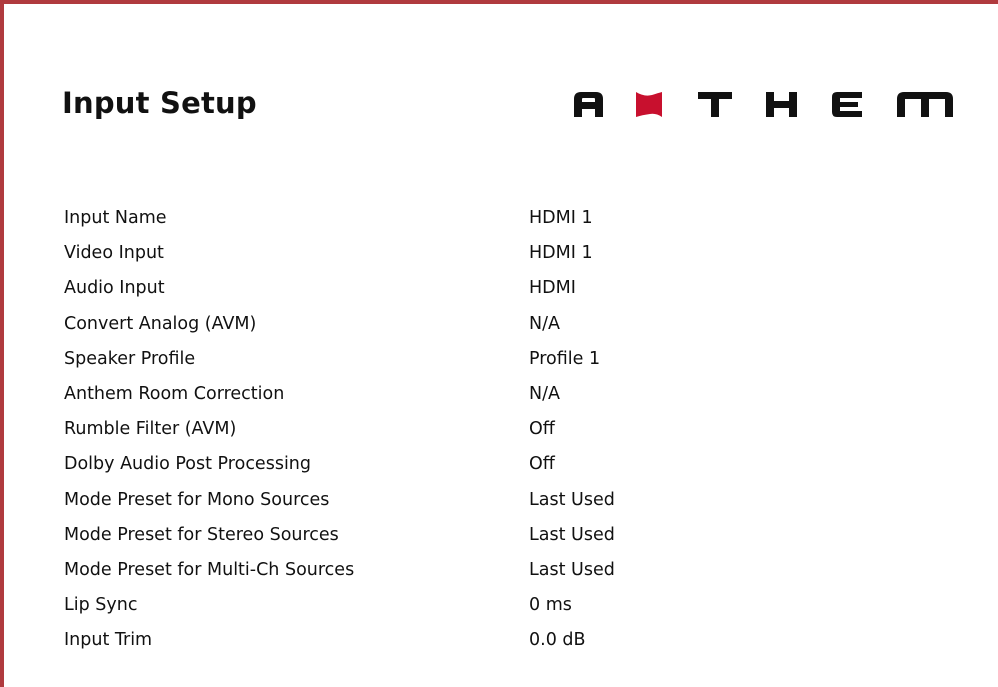 The image size is (998, 687). What do you see at coordinates (414, 467) in the screenshot?
I see `setting-row: Dolby Audio Post Processing Off` at bounding box center [414, 467].